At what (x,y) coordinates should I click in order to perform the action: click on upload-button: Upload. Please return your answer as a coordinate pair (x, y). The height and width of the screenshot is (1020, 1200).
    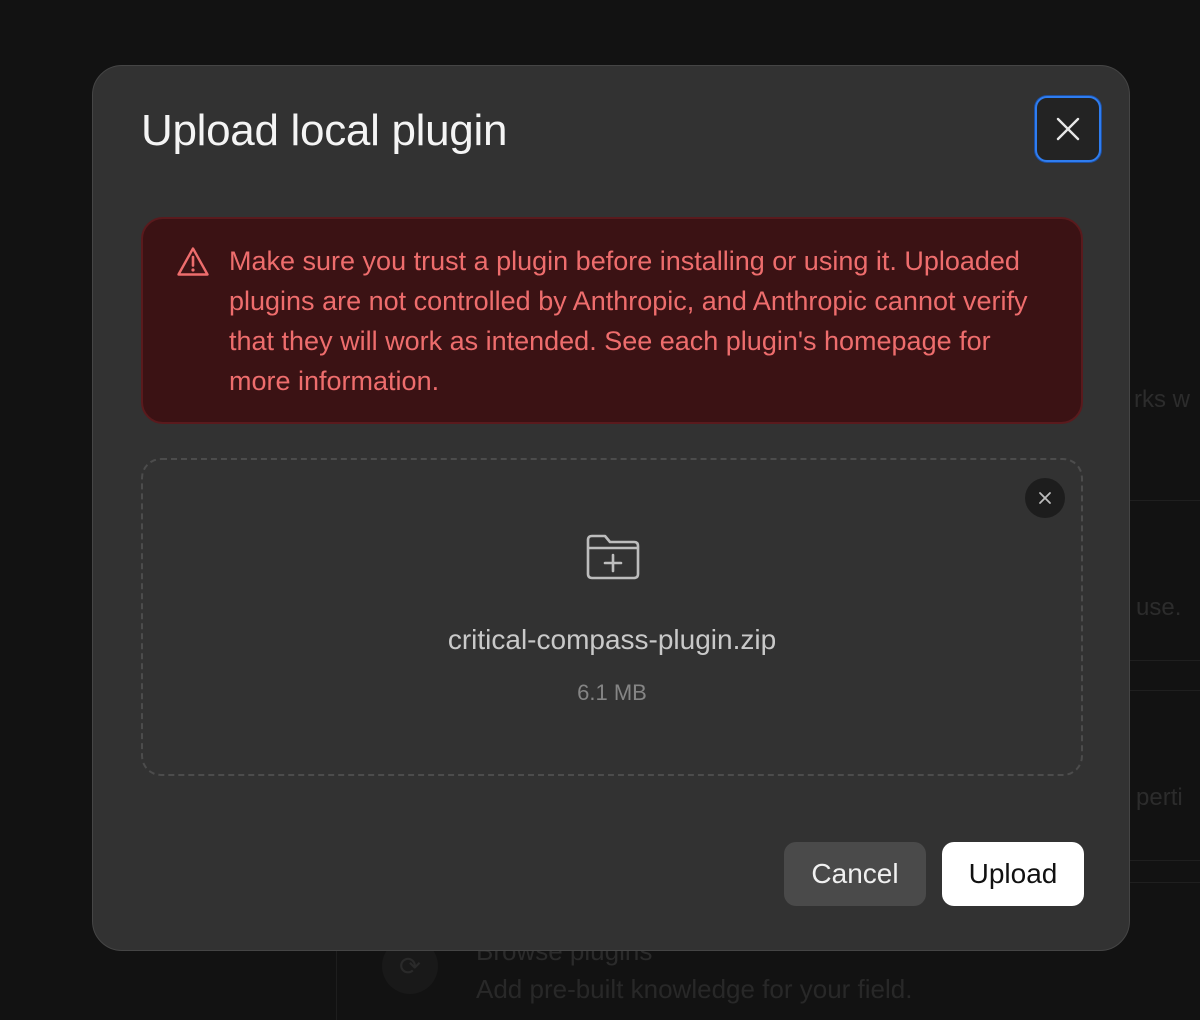
    Looking at the image, I should click on (1013, 874).